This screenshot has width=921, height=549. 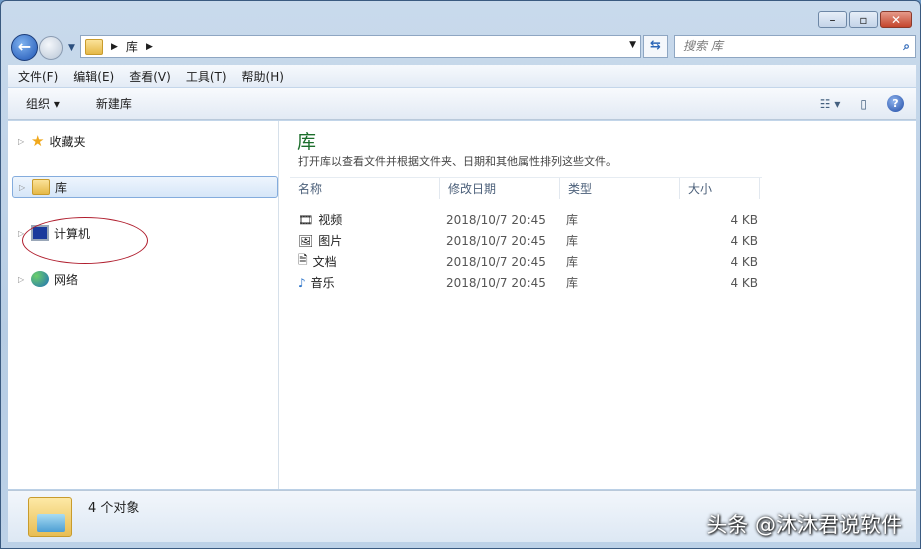 I want to click on forward-button, so click(x=51, y=48).